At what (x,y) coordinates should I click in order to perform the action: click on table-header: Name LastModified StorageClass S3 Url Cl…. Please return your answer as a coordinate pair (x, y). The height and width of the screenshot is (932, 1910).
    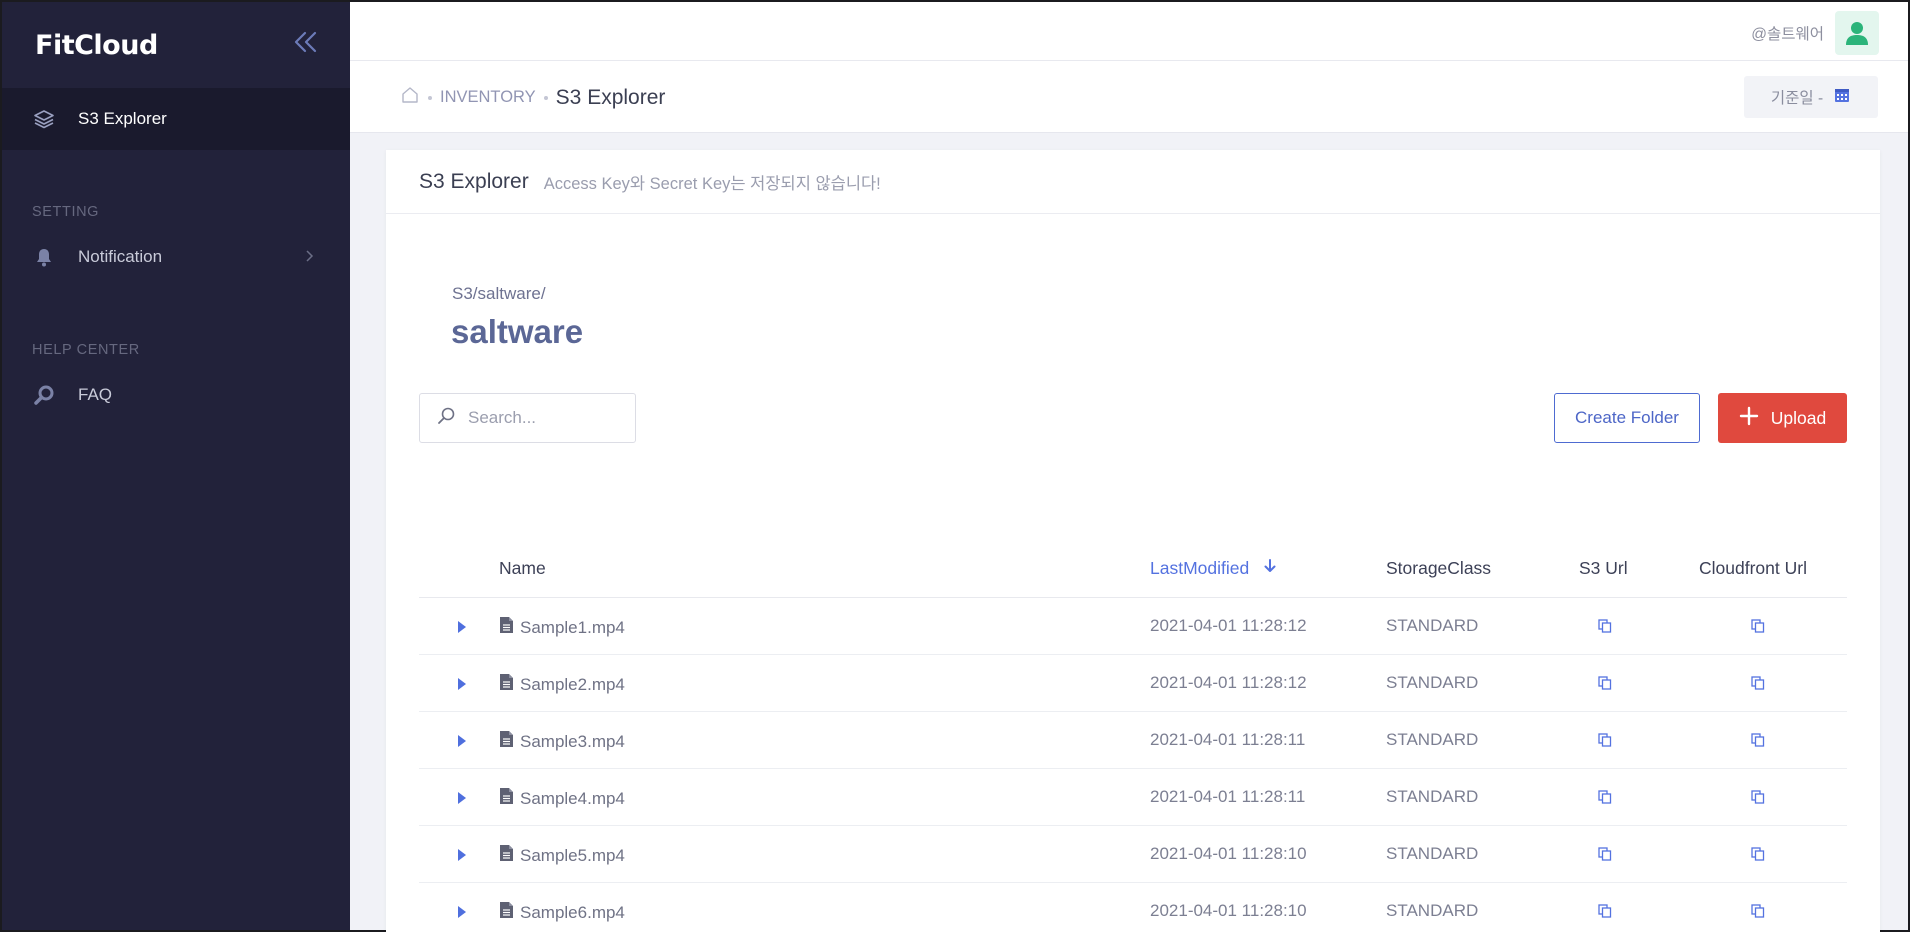
    Looking at the image, I should click on (1133, 568).